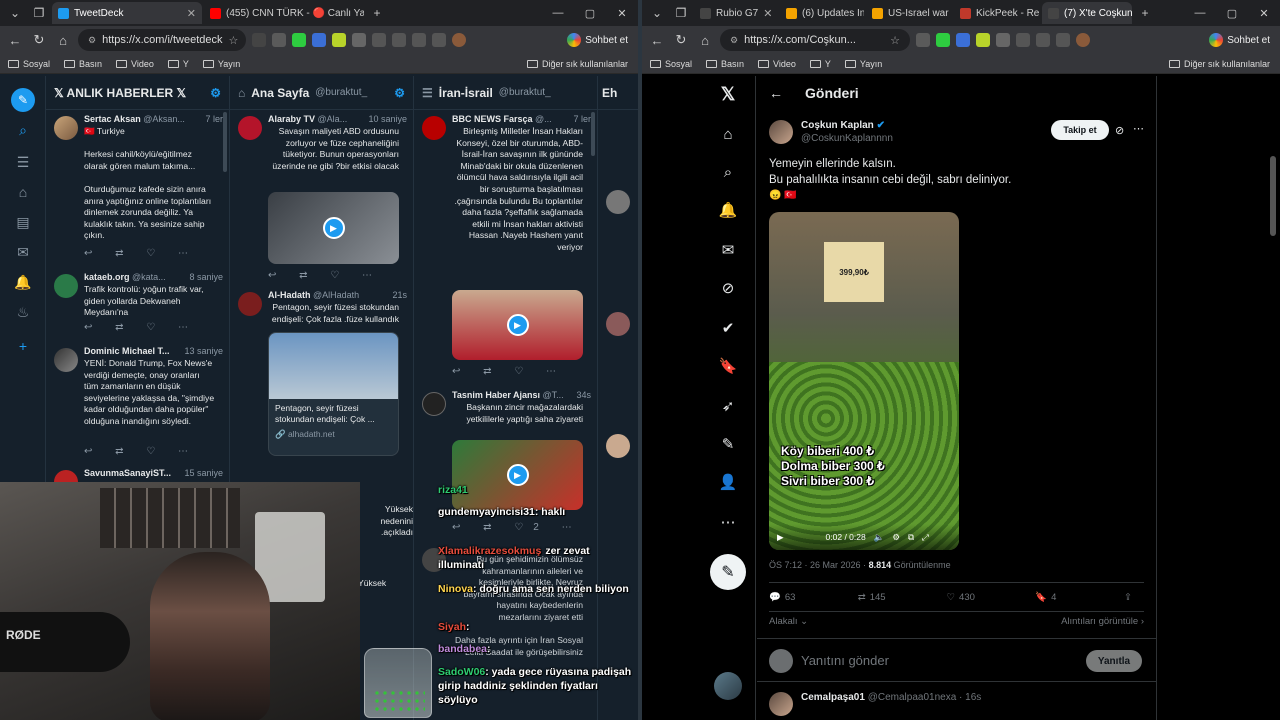 The height and width of the screenshot is (720, 1280). What do you see at coordinates (23, 252) in the screenshot?
I see `messages-icon: ✉` at bounding box center [23, 252].